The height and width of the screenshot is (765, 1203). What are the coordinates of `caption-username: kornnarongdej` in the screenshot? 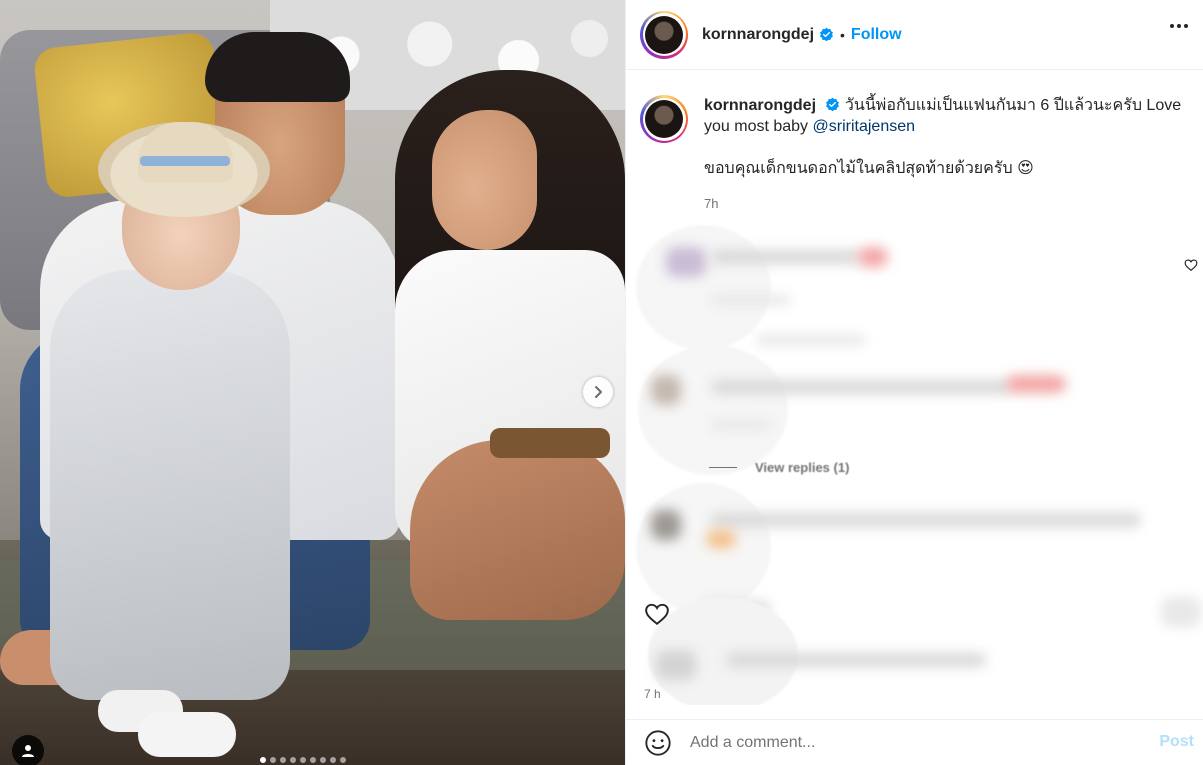 It's located at (760, 105).